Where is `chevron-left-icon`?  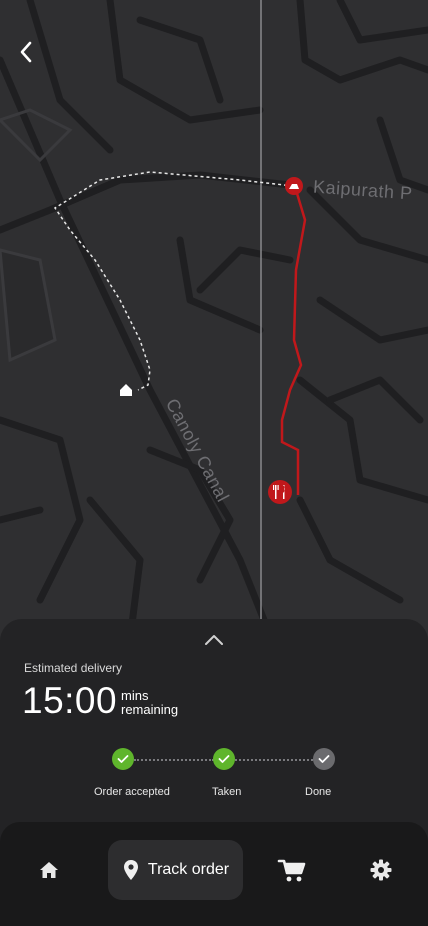
chevron-left-icon is located at coordinates (26, 52).